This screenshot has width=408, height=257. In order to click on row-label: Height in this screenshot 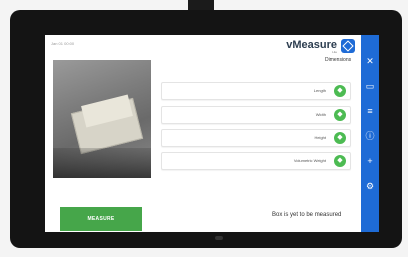, I will do `click(320, 137)`.